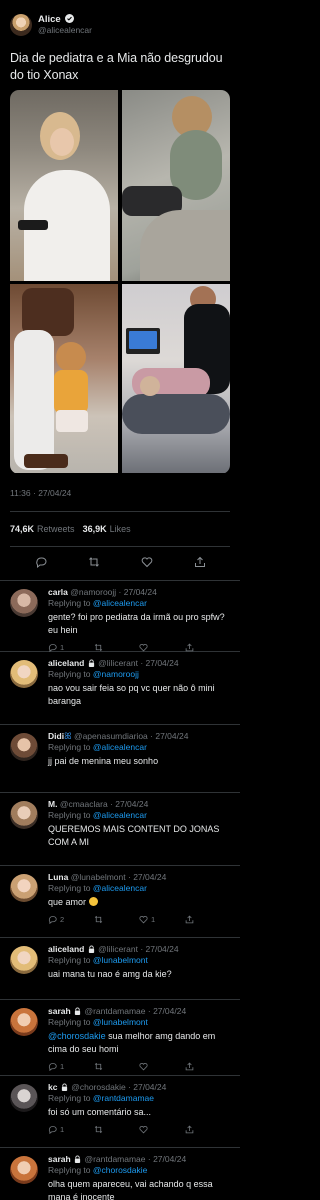 This screenshot has width=320, height=1200. I want to click on reply-author-handle: @chorosdakie, so click(98, 1087).